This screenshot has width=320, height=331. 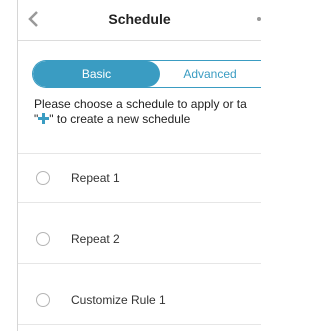 I want to click on tab-advanced: Advanced, so click(x=210, y=74).